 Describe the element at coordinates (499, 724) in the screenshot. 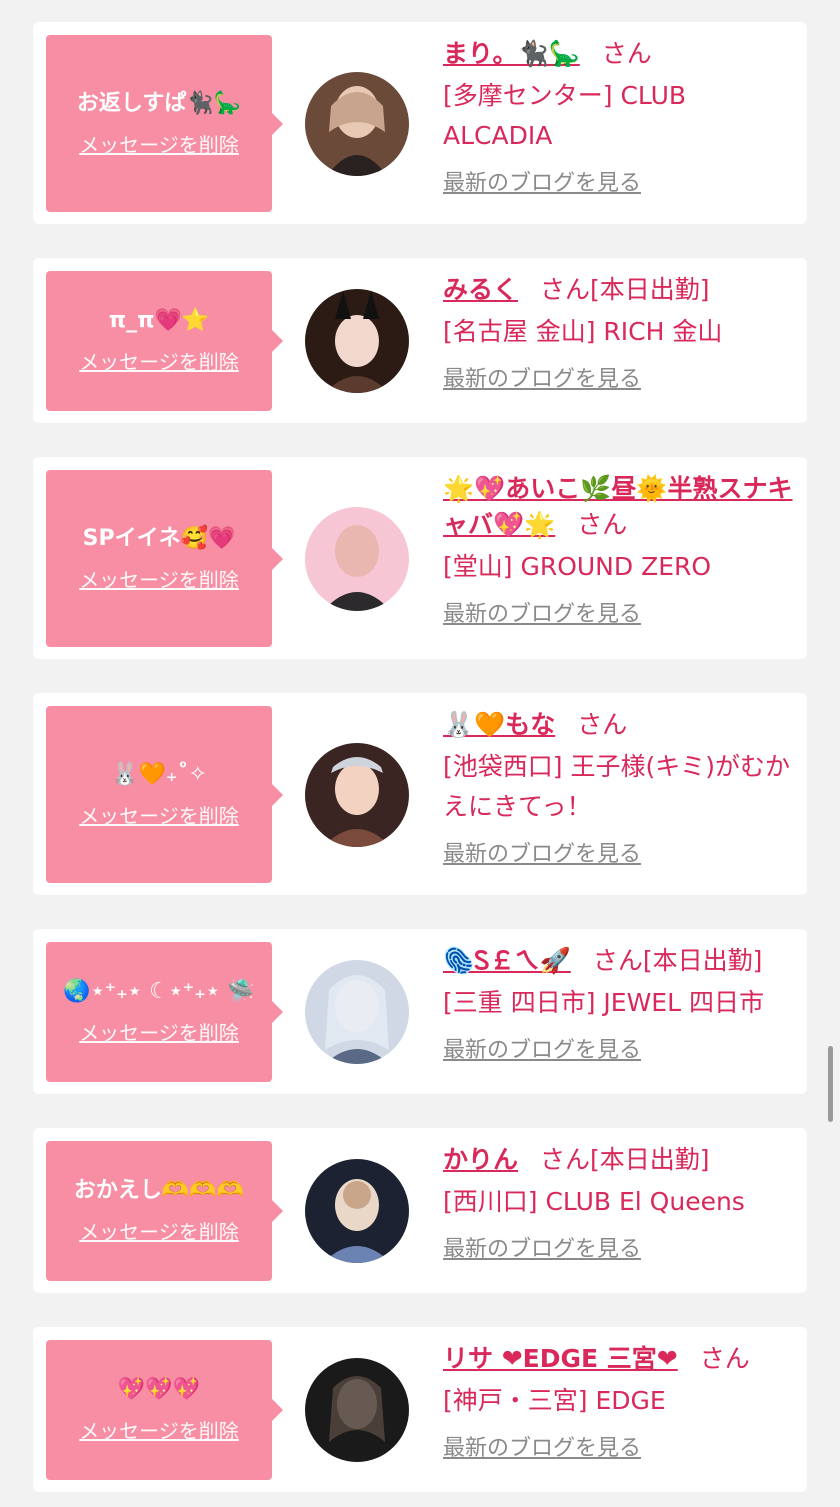

I see `cast-name-link: 🐰🧡もな` at that location.